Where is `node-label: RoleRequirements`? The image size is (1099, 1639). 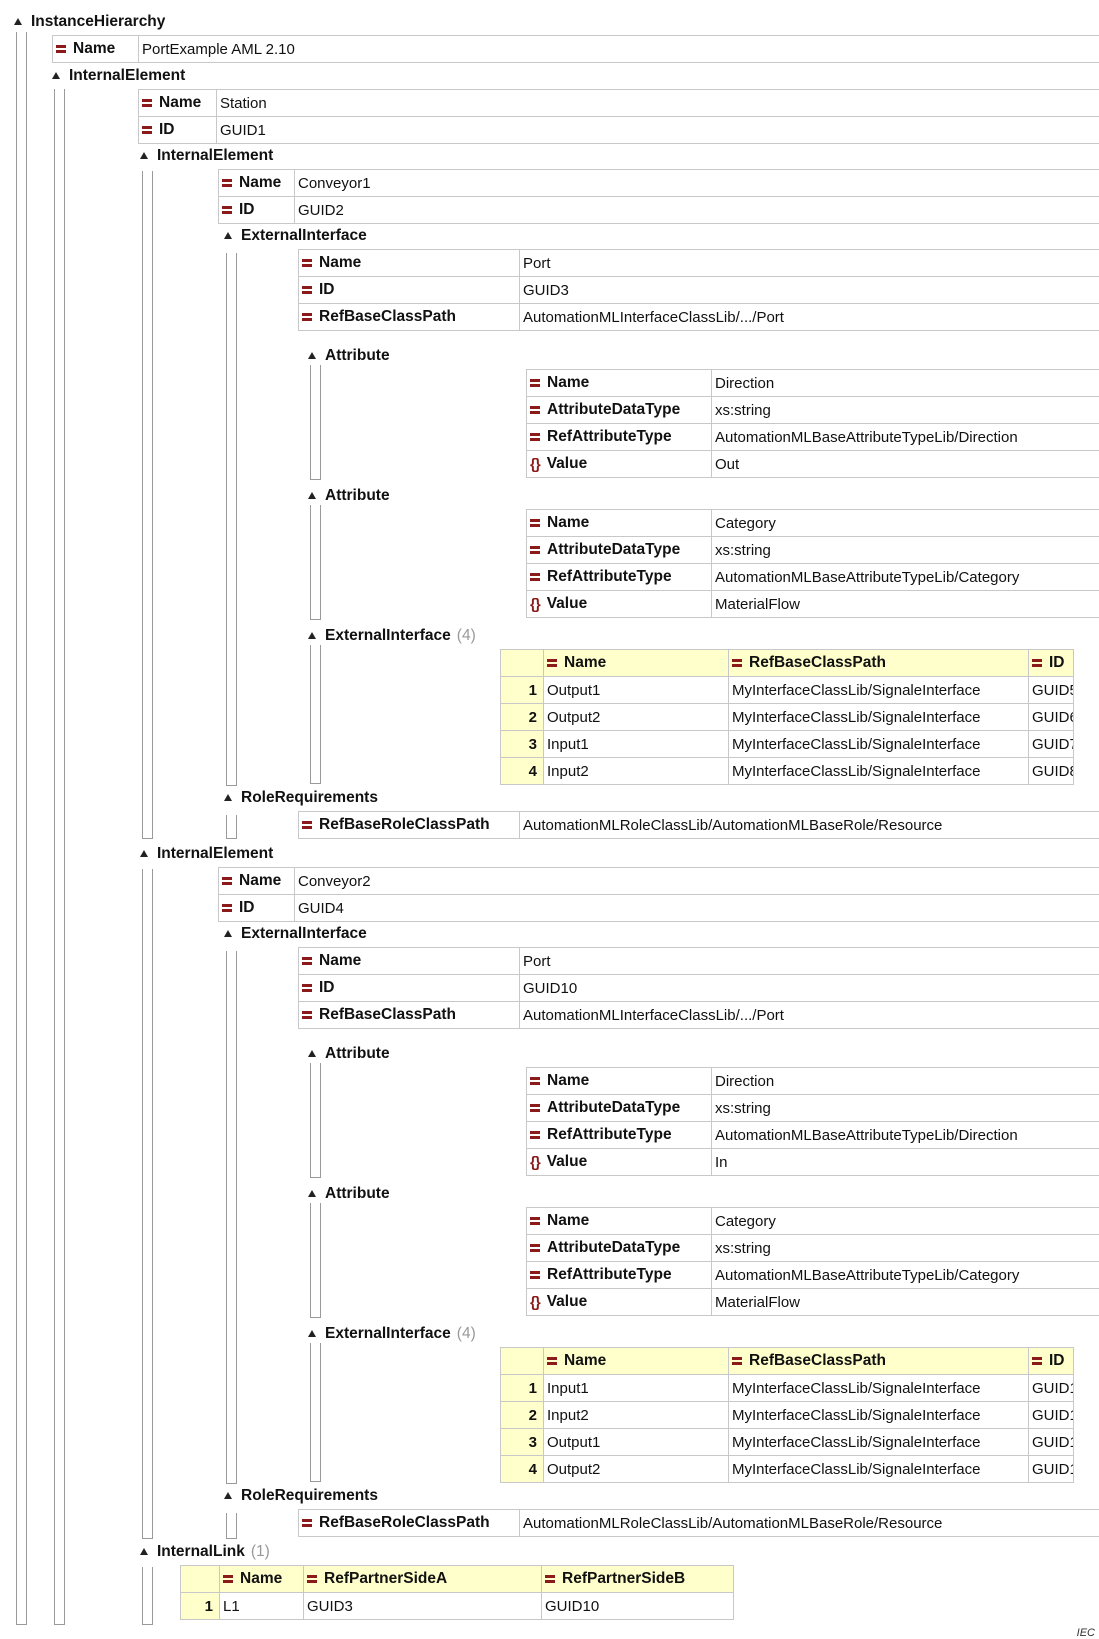 node-label: RoleRequirements is located at coordinates (309, 797).